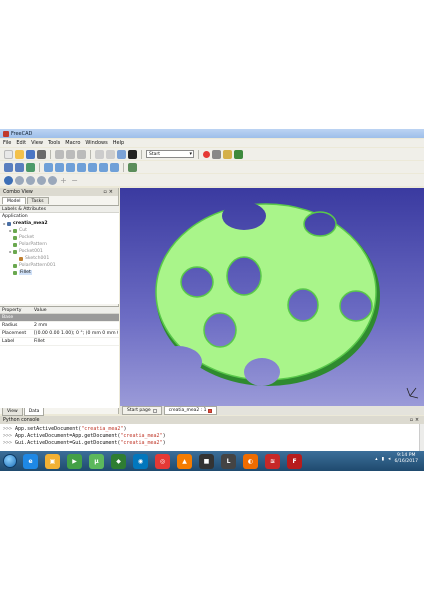  Describe the element at coordinates (272, 461) in the screenshot. I see `app-icon: ≋` at that location.